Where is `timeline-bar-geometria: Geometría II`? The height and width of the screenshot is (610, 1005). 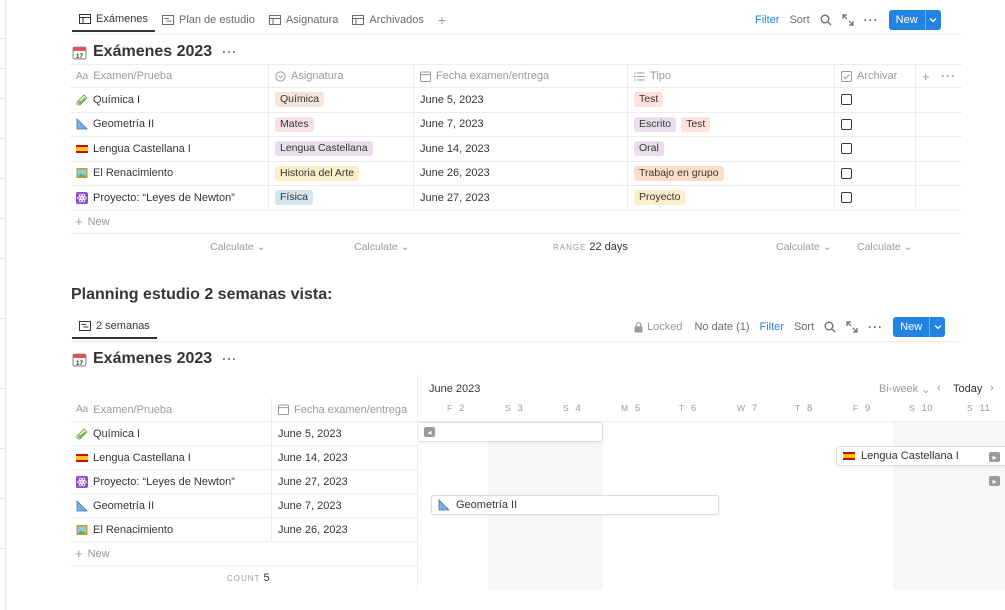 timeline-bar-geometria: Geometría II is located at coordinates (575, 505).